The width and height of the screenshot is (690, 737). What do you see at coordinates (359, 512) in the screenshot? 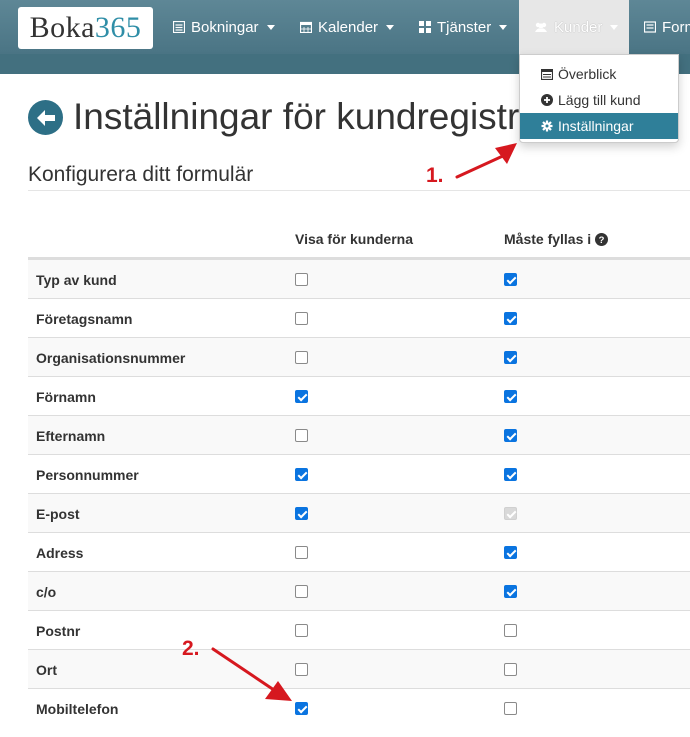
I see `table-row: E-post` at bounding box center [359, 512].